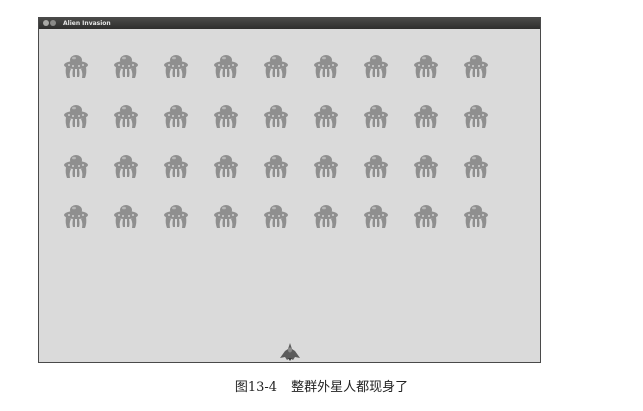 The width and height of the screenshot is (643, 411). Describe the element at coordinates (289, 23) in the screenshot. I see `window-titlebar: Alien Invasion` at that location.